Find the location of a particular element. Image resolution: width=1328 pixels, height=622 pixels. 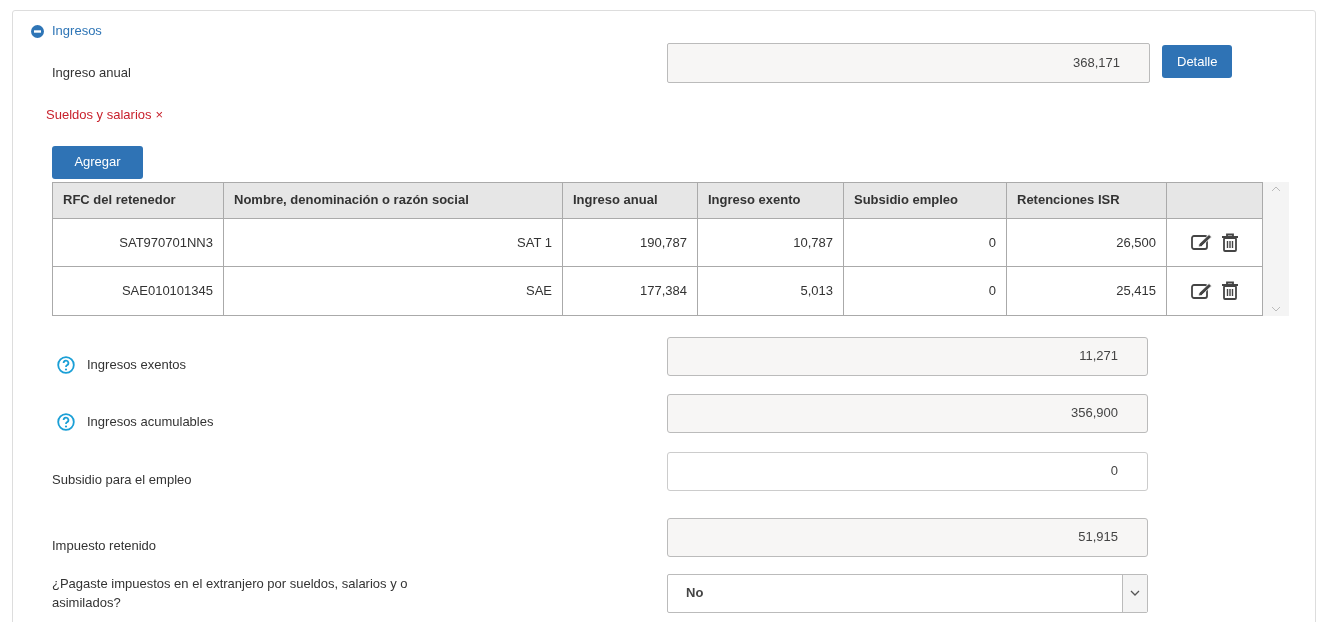

readonly-field: 368,171 is located at coordinates (908, 63).